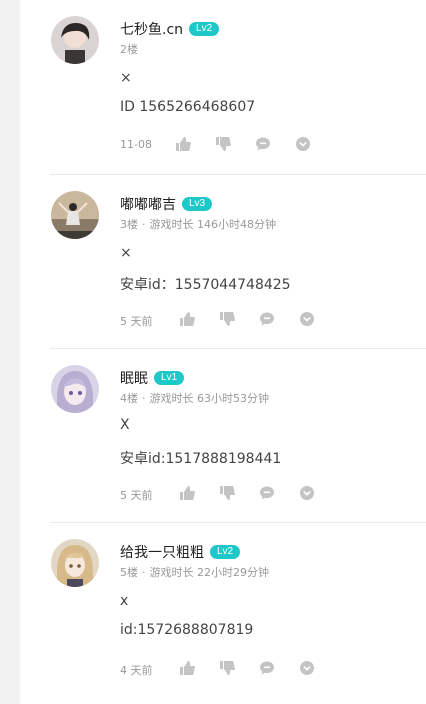  I want to click on playtime: 游戏时长 63小时53分钟, so click(209, 398).